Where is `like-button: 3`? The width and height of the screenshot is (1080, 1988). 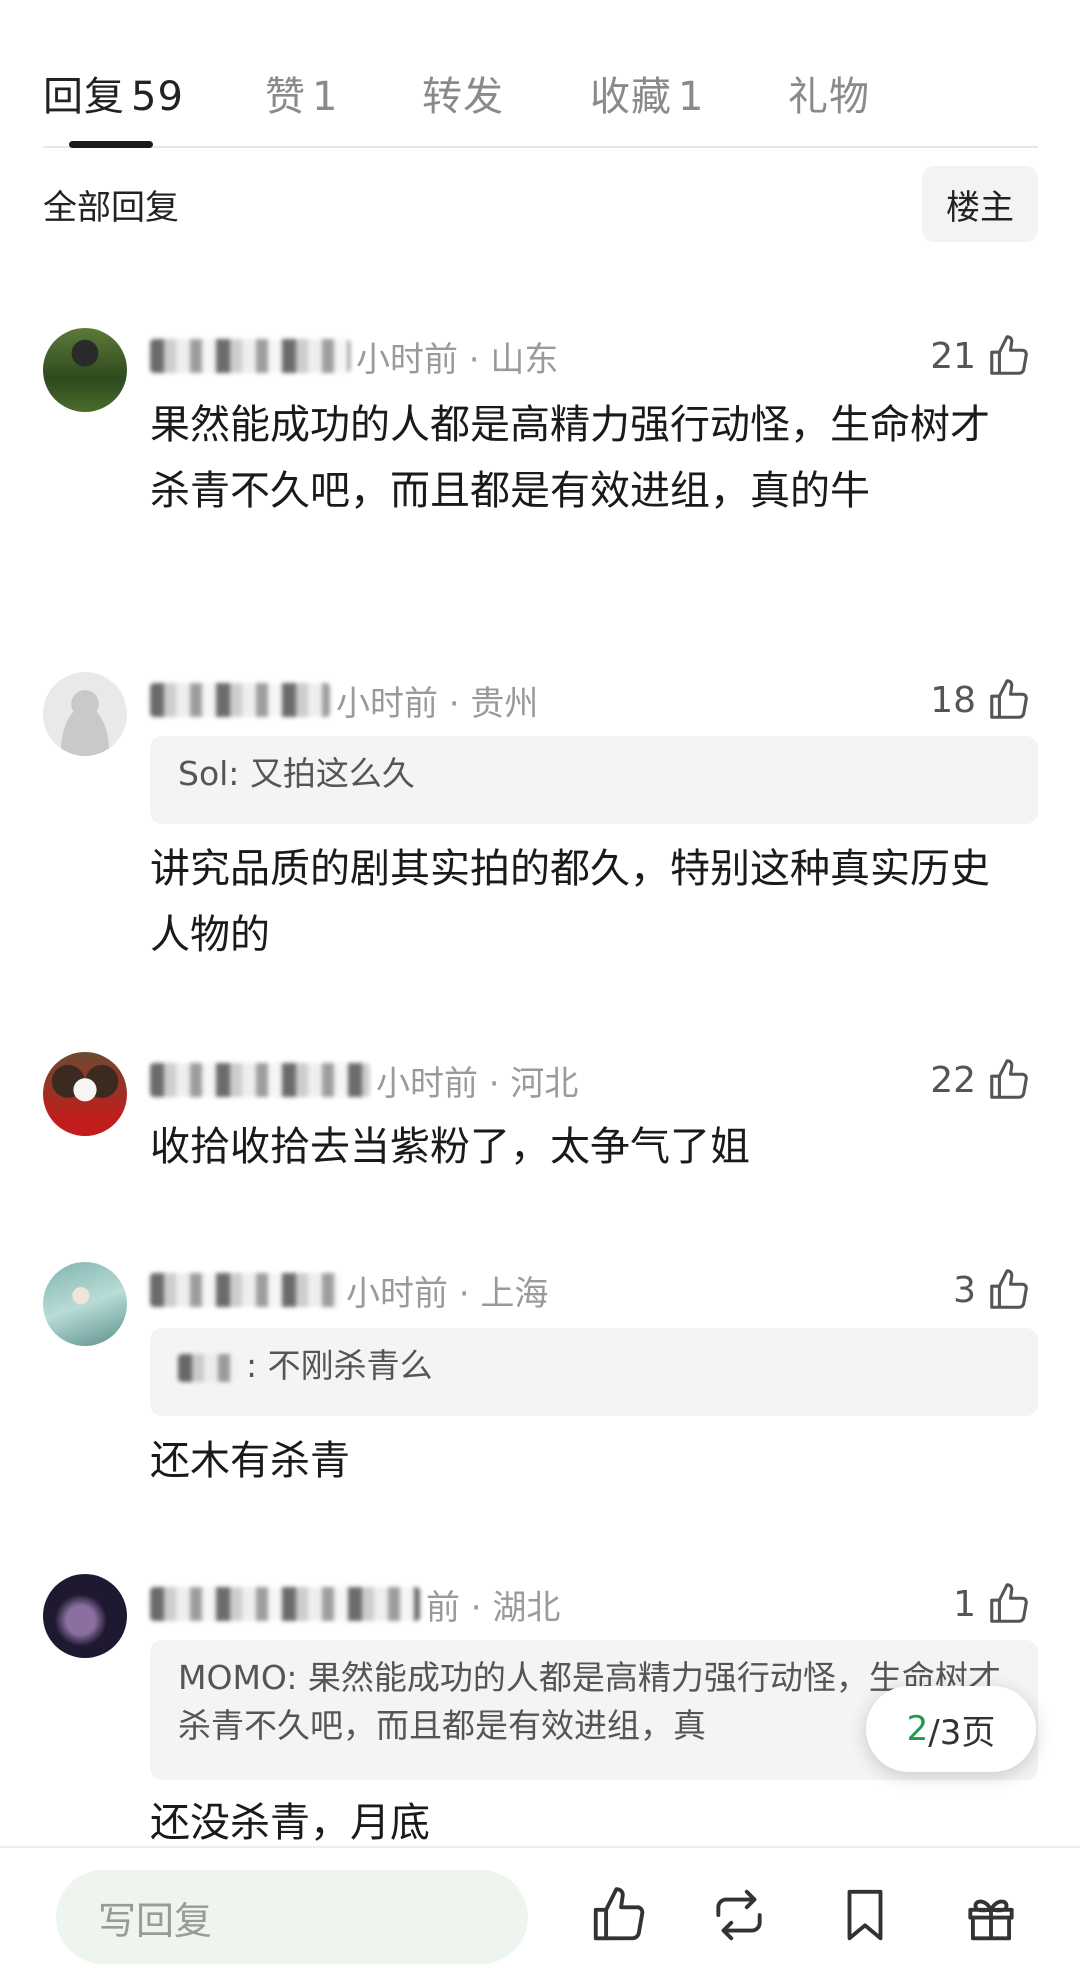
like-button: 3 is located at coordinates (992, 1290).